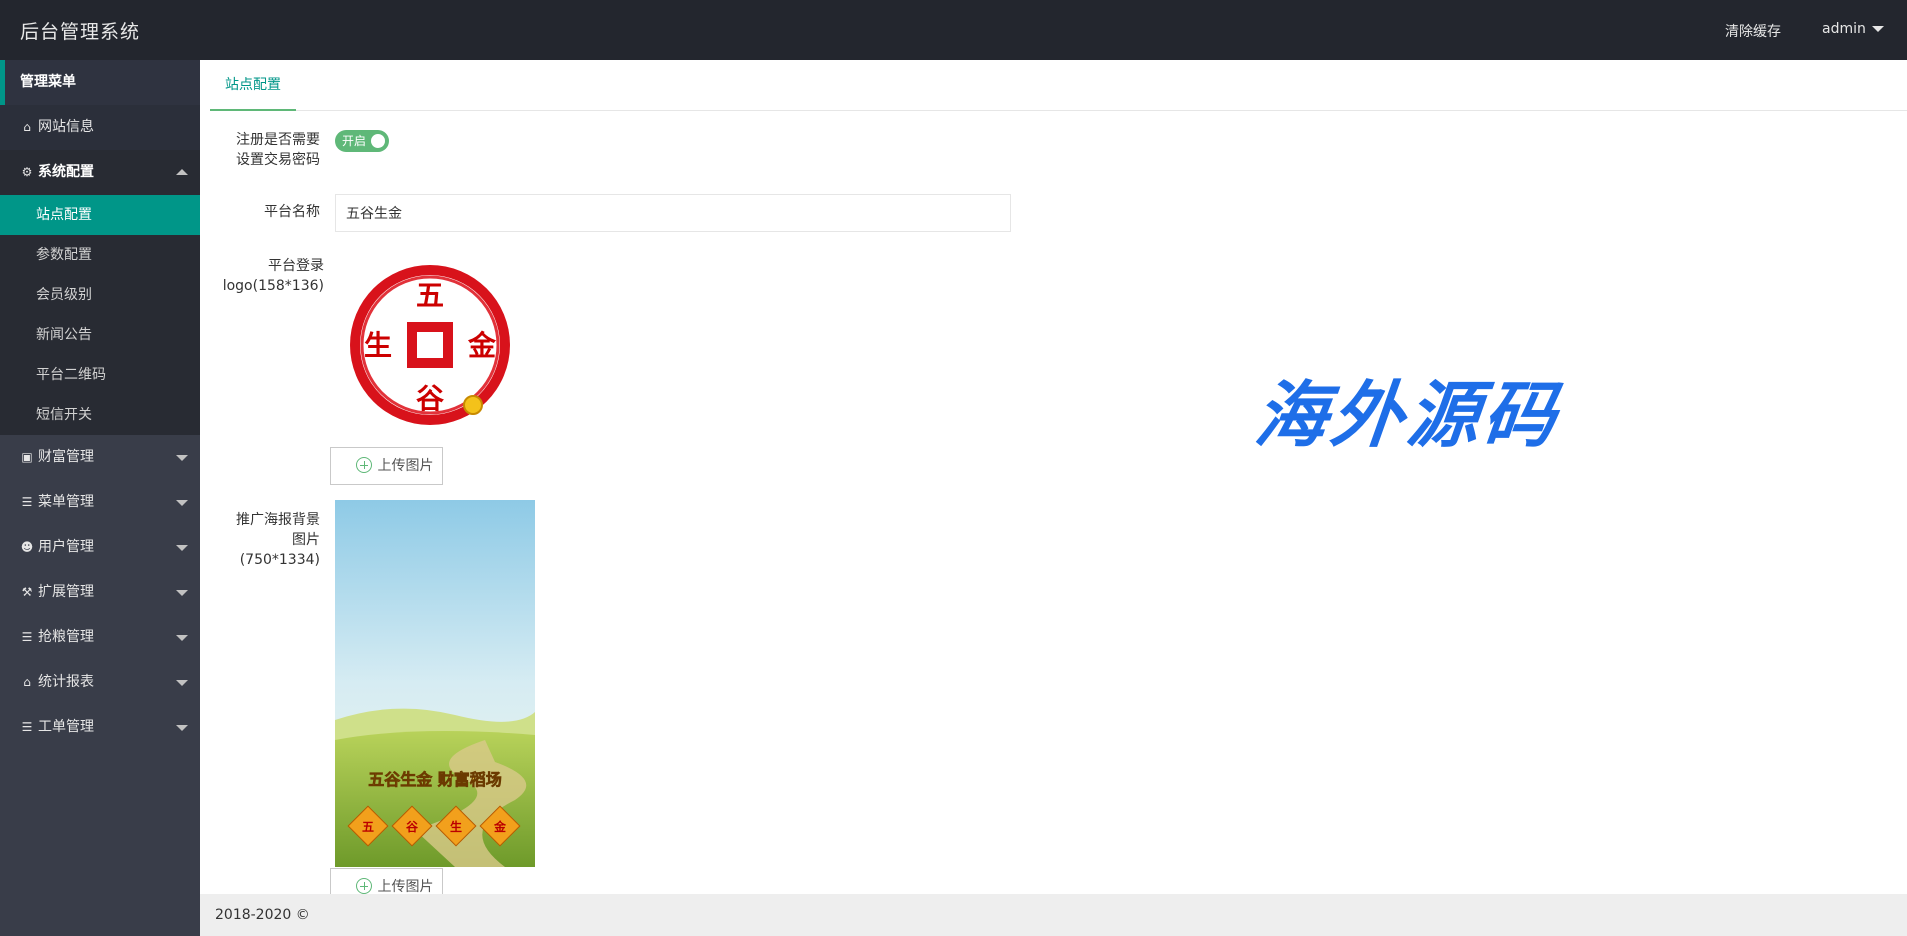  Describe the element at coordinates (673, 213) in the screenshot. I see `platform-name-input` at that location.